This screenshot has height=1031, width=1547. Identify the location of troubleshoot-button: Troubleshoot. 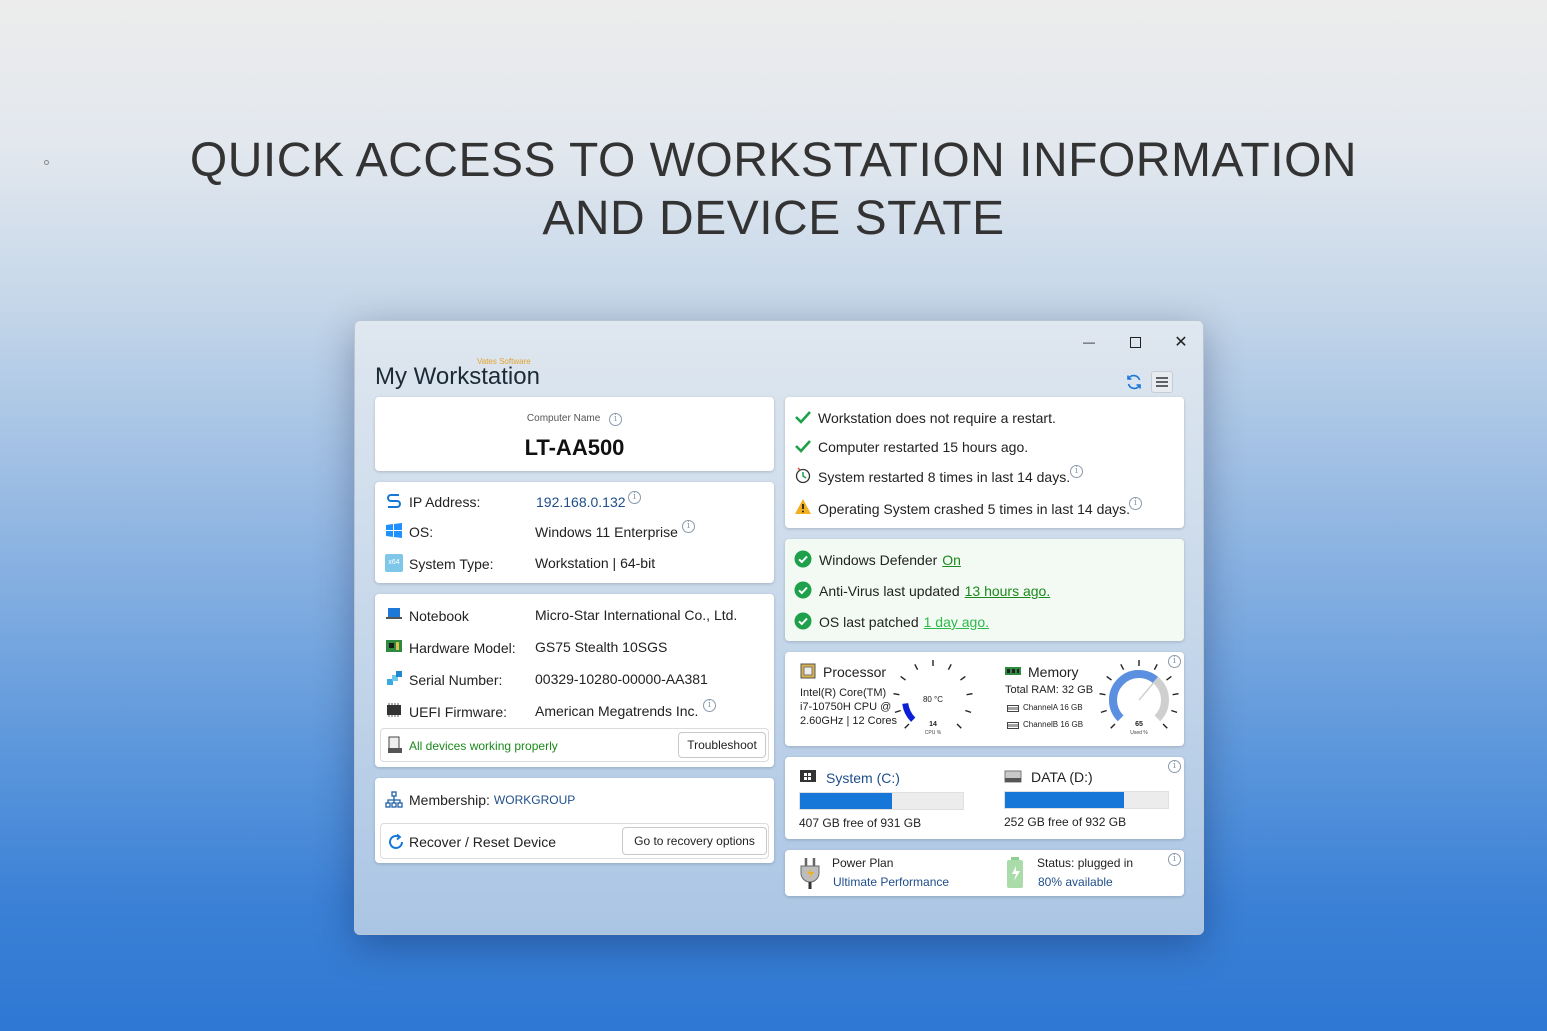
(722, 745).